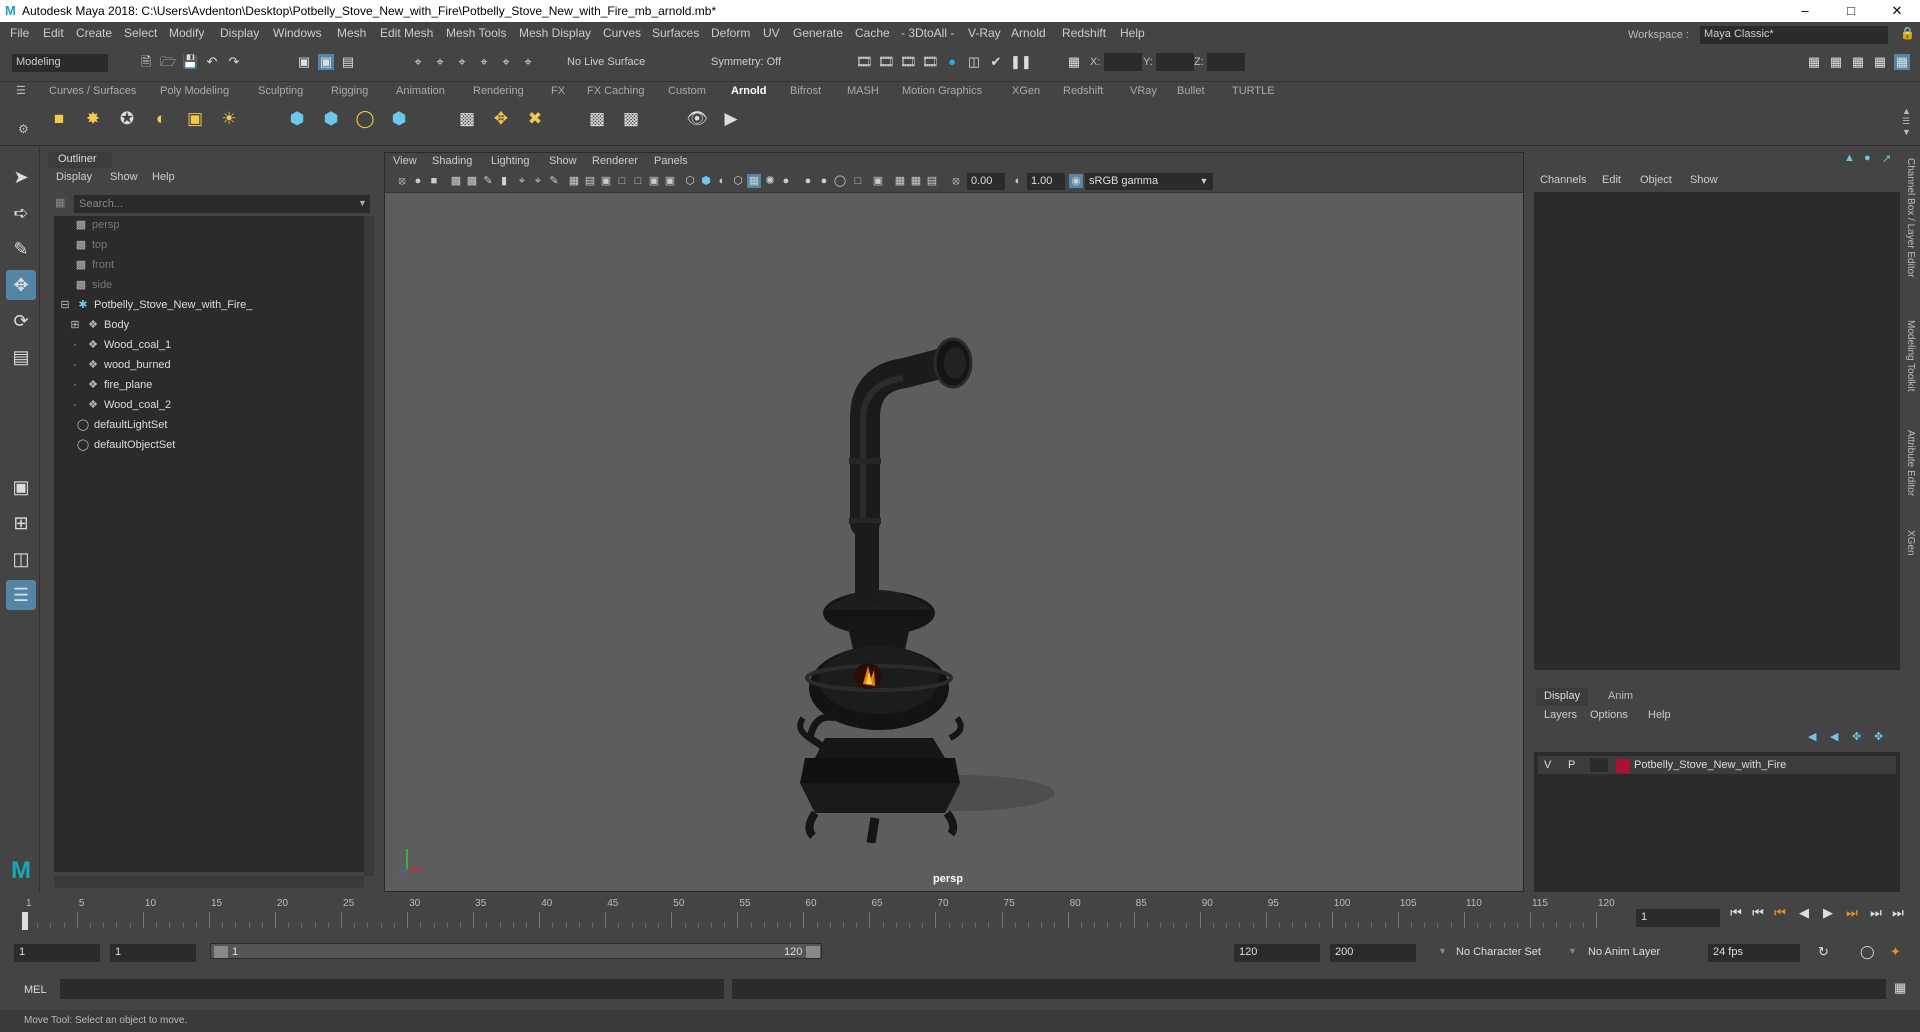 The image size is (1920, 1032). I want to click on shelf-settings-icon: ⚙, so click(23, 129).